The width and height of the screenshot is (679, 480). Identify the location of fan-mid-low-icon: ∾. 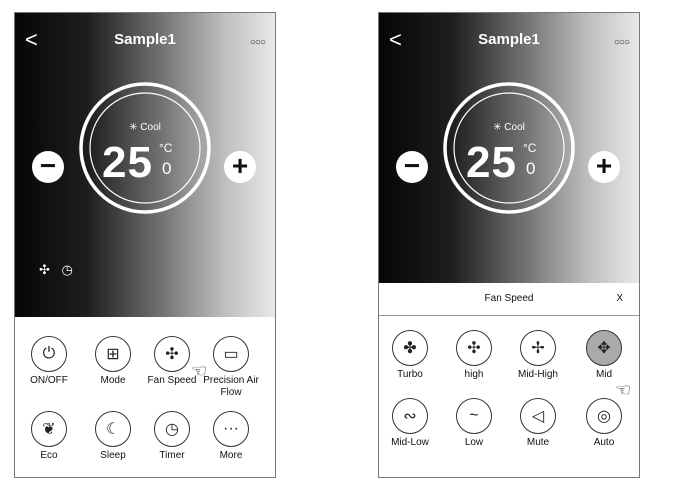
(410, 416).